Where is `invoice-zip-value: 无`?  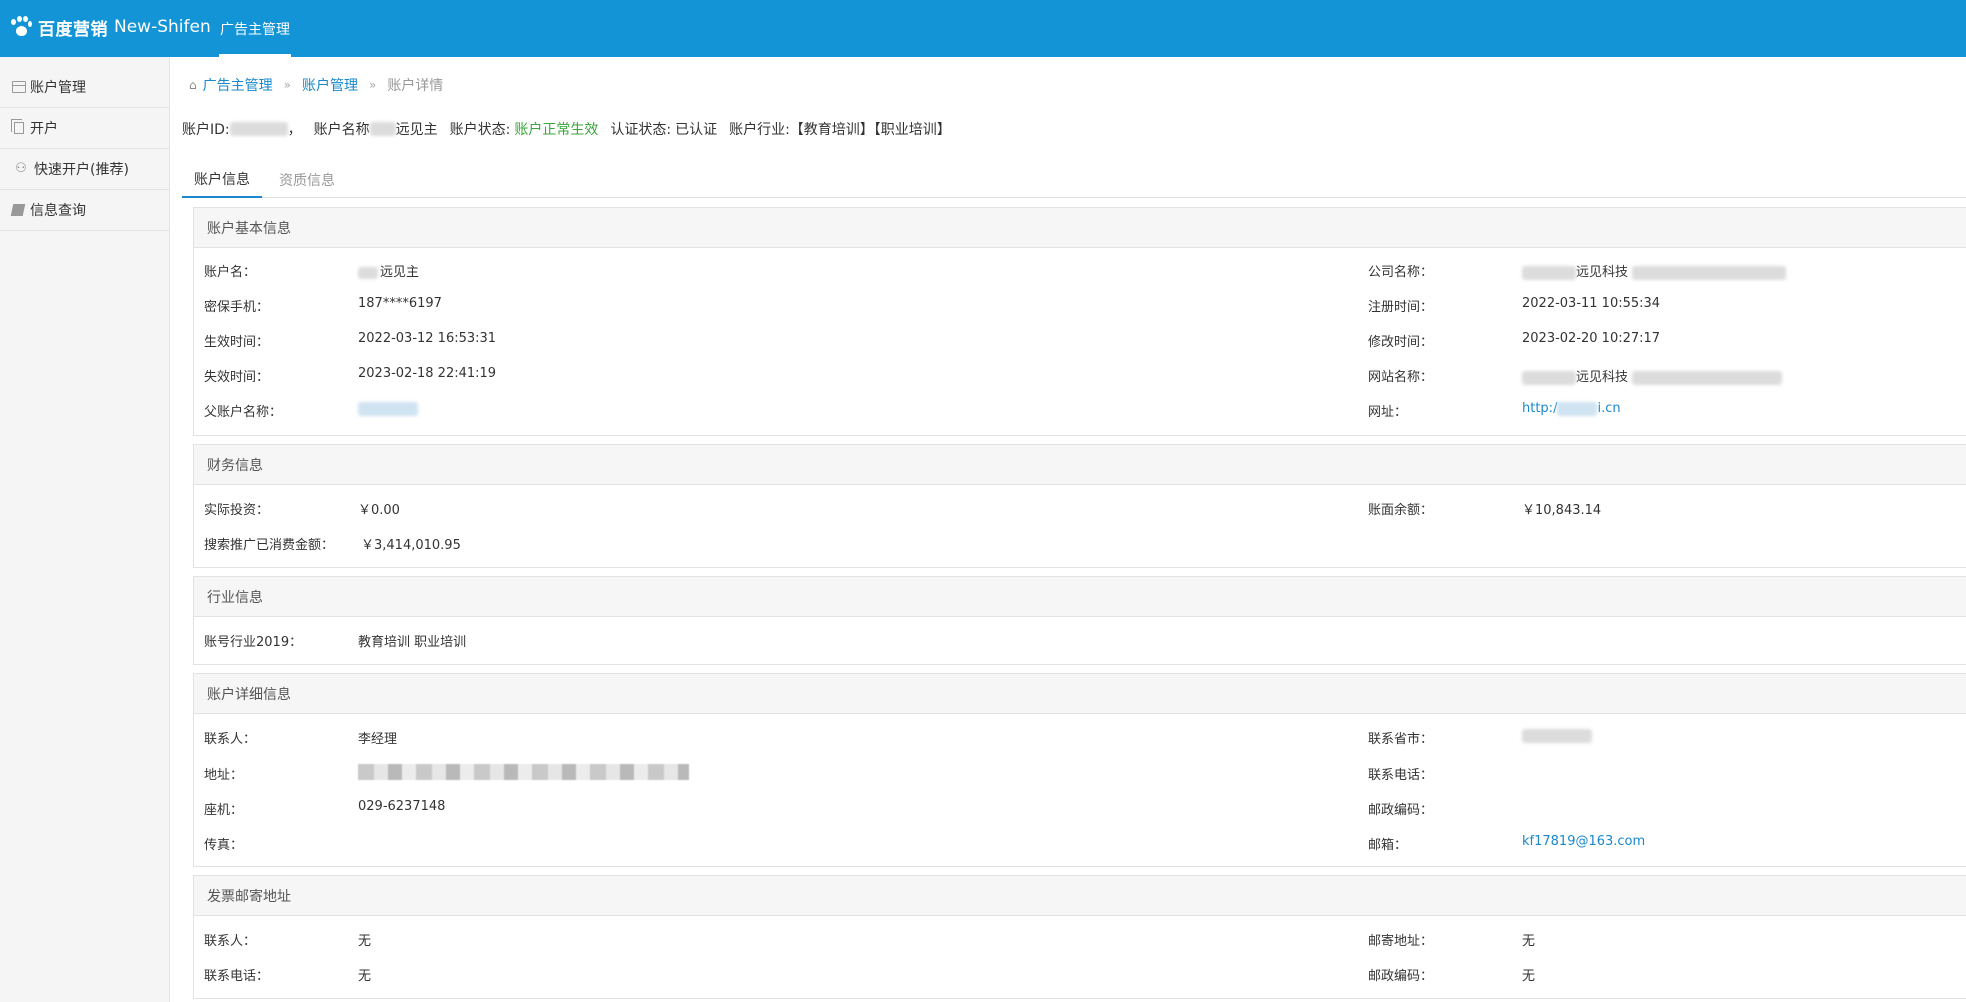 invoice-zip-value: 无 is located at coordinates (1529, 976).